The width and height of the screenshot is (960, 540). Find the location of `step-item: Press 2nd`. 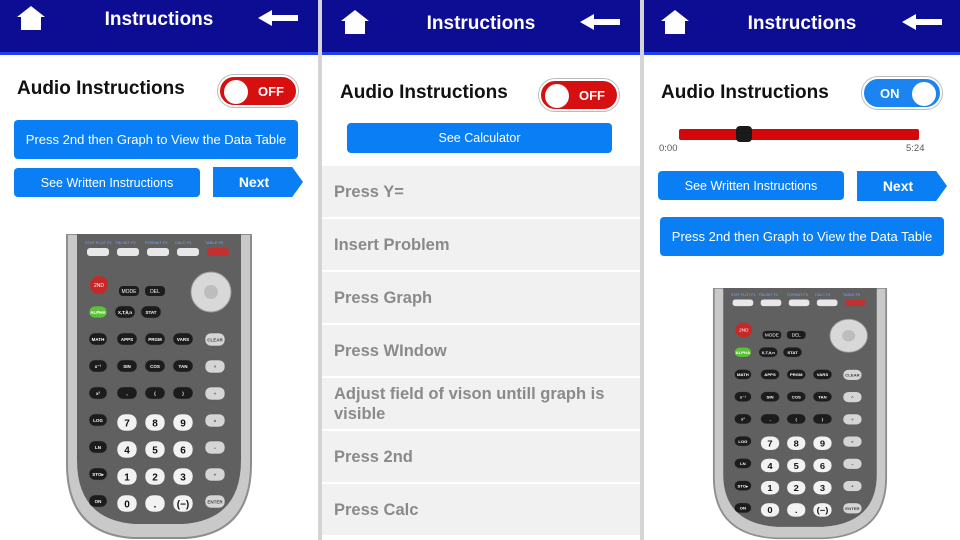

step-item: Press 2nd is located at coordinates (481, 457).